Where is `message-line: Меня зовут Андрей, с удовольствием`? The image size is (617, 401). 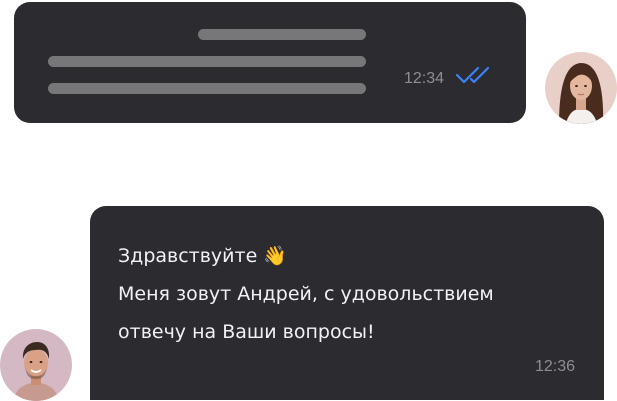 message-line: Меня зовут Андрей, с удовольствием is located at coordinates (306, 294).